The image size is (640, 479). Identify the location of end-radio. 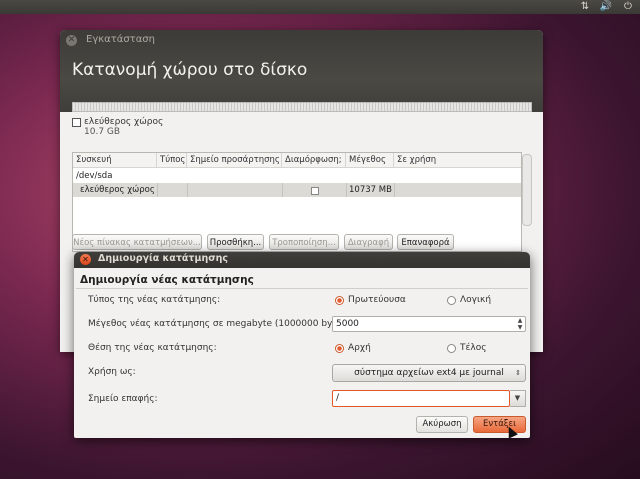
(451, 348).